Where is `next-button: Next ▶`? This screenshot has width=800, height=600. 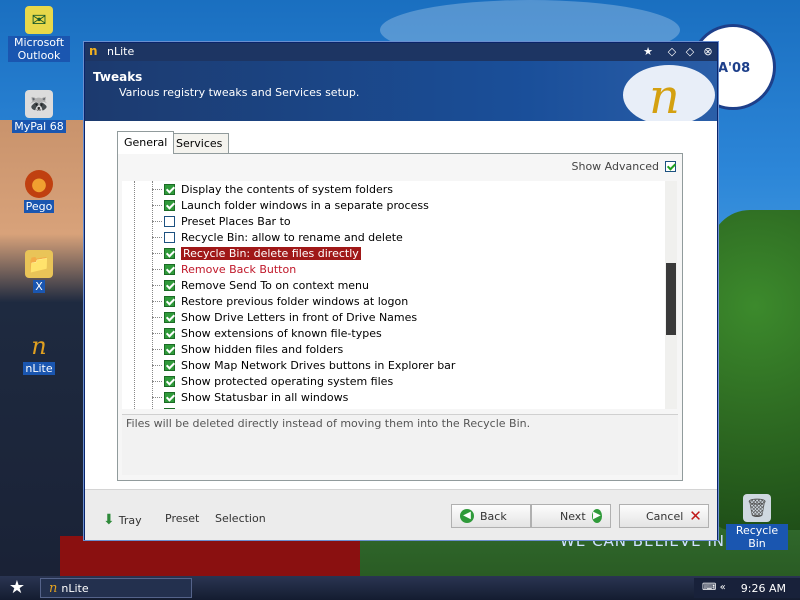
next-button: Next ▶ is located at coordinates (571, 516).